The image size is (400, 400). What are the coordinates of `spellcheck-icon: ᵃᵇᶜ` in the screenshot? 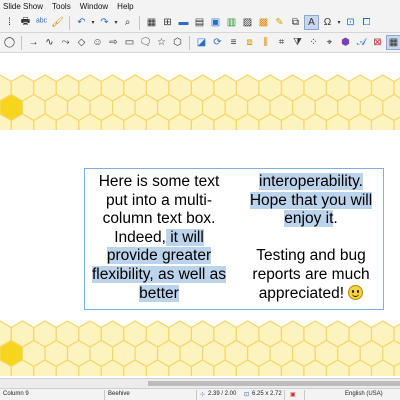 It's located at (41, 22).